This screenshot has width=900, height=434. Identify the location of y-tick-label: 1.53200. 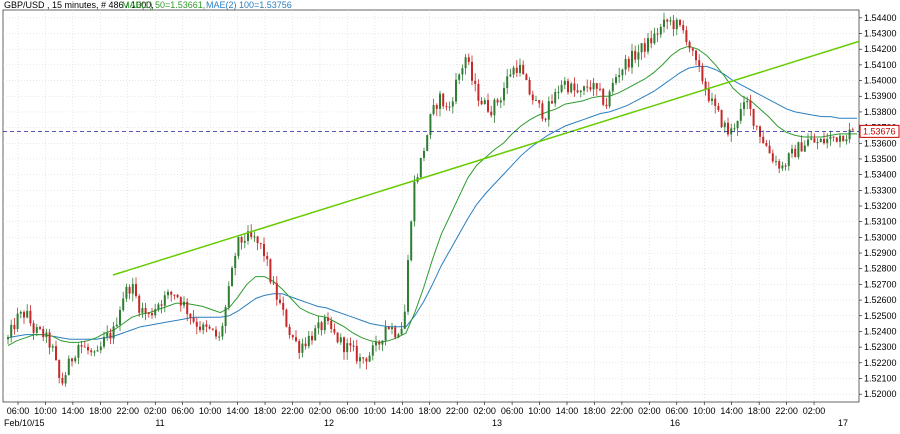
(880, 206).